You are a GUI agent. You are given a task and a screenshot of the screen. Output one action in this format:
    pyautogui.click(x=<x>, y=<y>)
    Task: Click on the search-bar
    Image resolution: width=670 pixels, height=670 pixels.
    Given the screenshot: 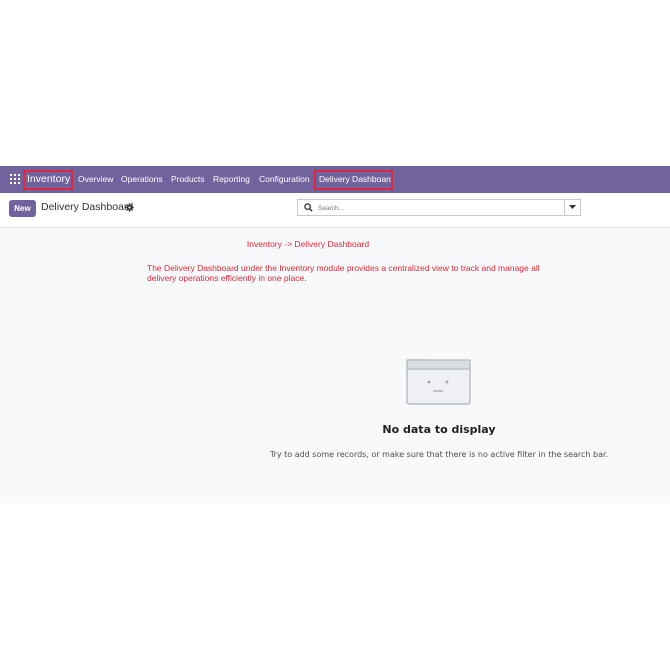 What is the action you would take?
    pyautogui.click(x=431, y=207)
    